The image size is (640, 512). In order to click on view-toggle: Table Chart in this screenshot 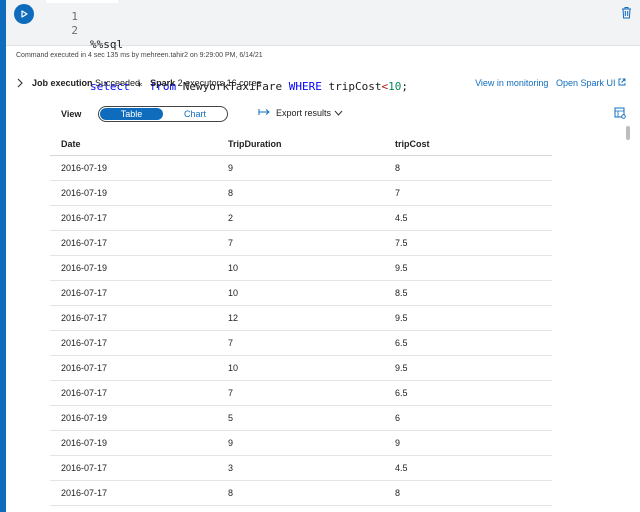, I will do `click(163, 114)`.